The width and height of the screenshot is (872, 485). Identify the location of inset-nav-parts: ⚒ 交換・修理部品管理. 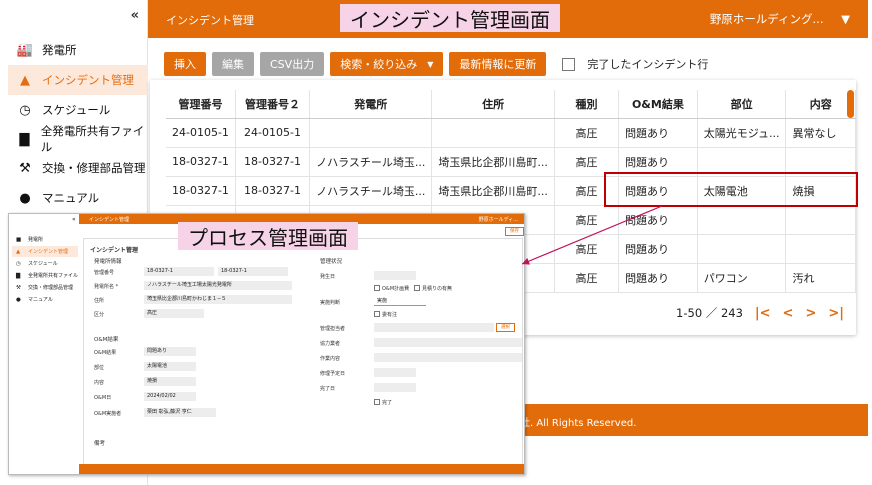
(45, 287).